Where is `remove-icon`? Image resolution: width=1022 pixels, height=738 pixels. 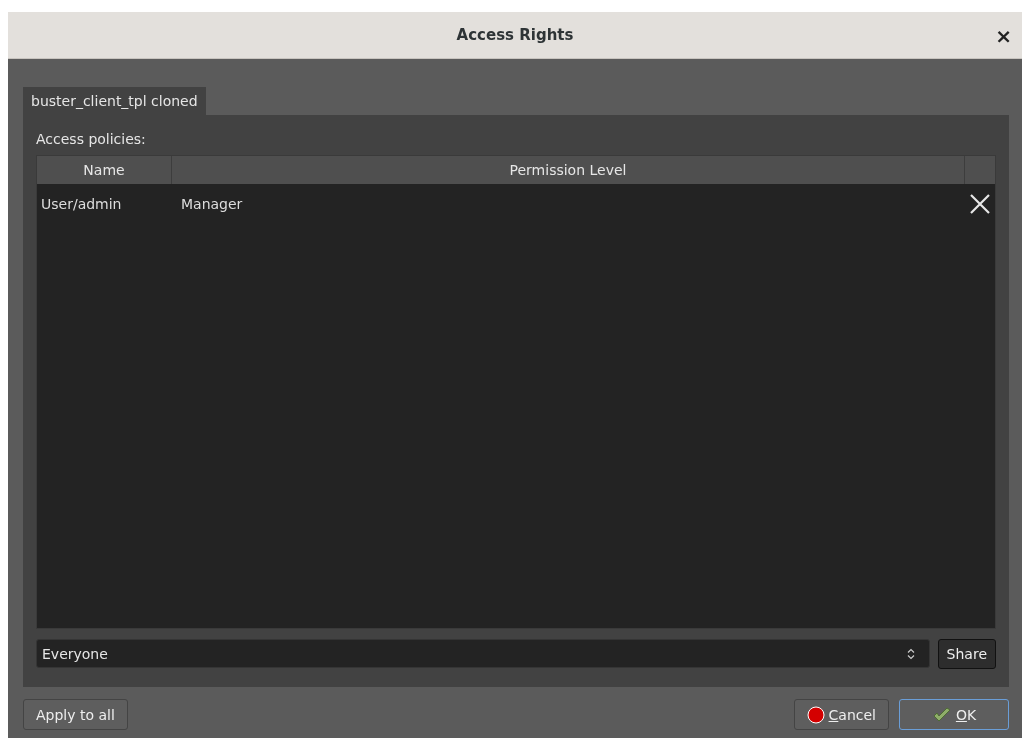
remove-icon is located at coordinates (980, 204).